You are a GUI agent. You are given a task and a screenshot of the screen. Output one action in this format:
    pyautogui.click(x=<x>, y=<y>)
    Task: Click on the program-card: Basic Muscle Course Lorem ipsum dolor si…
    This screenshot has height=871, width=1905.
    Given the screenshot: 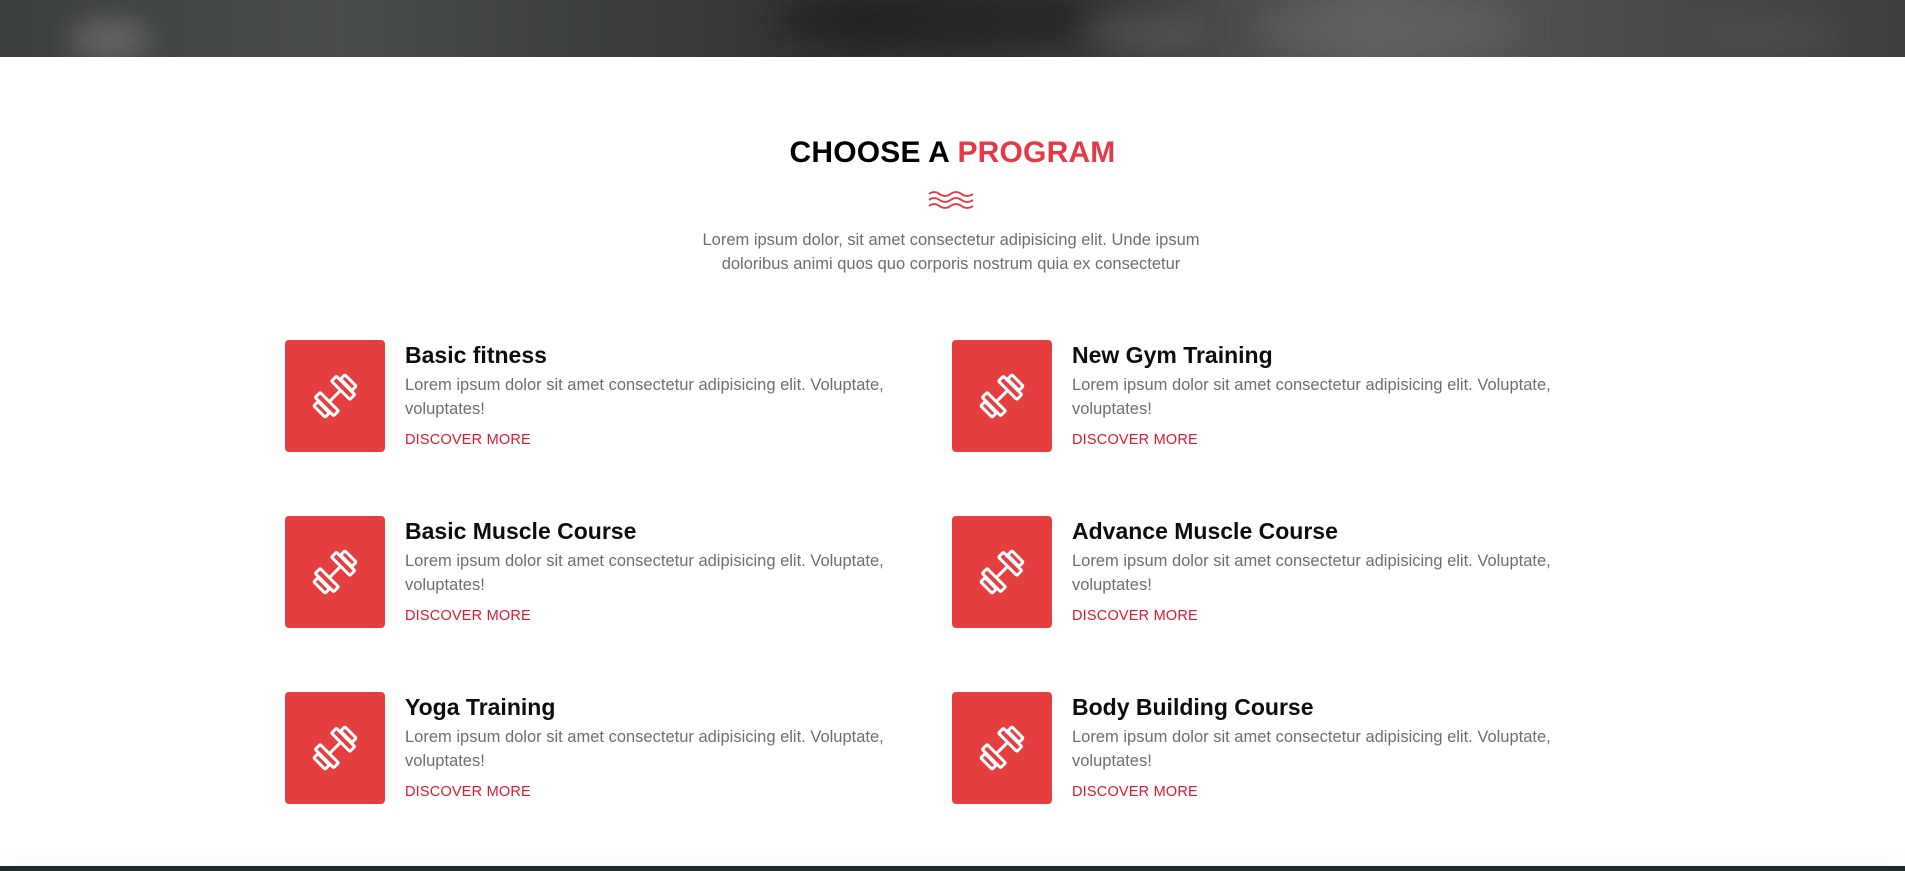 What is the action you would take?
    pyautogui.click(x=595, y=572)
    